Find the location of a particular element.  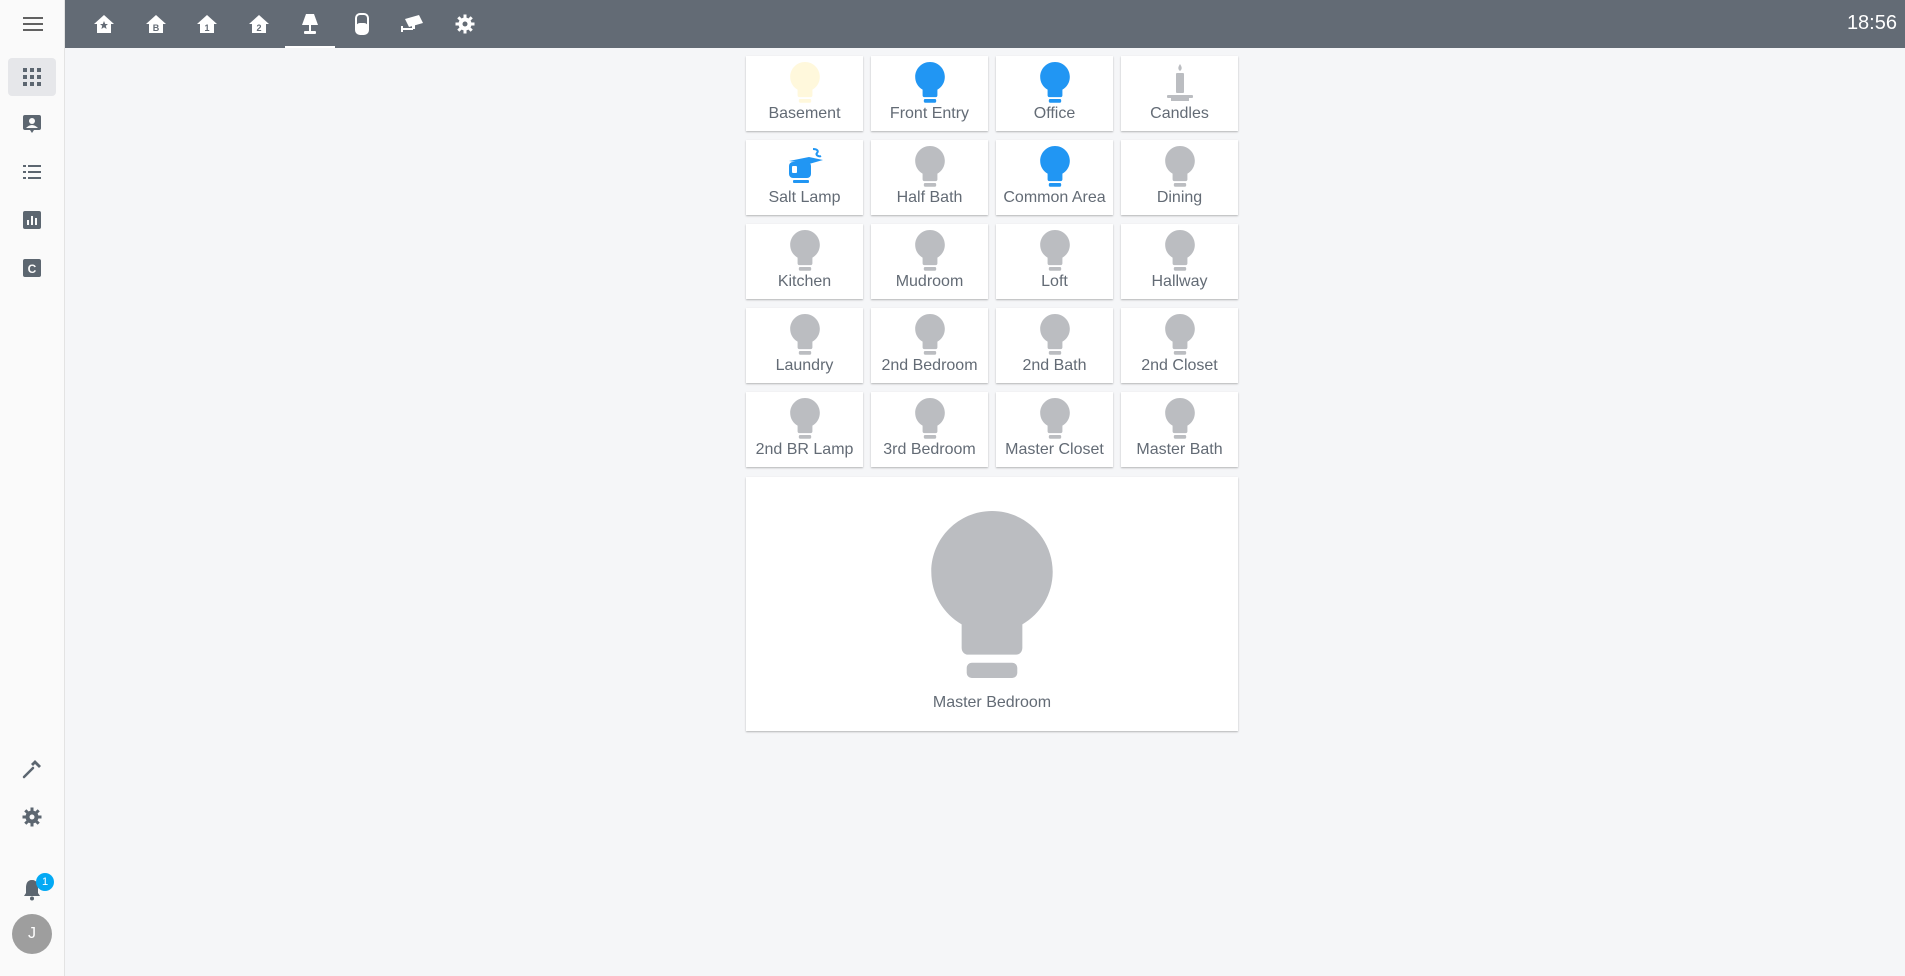

light-tile-label: Half Bath is located at coordinates (929, 197).